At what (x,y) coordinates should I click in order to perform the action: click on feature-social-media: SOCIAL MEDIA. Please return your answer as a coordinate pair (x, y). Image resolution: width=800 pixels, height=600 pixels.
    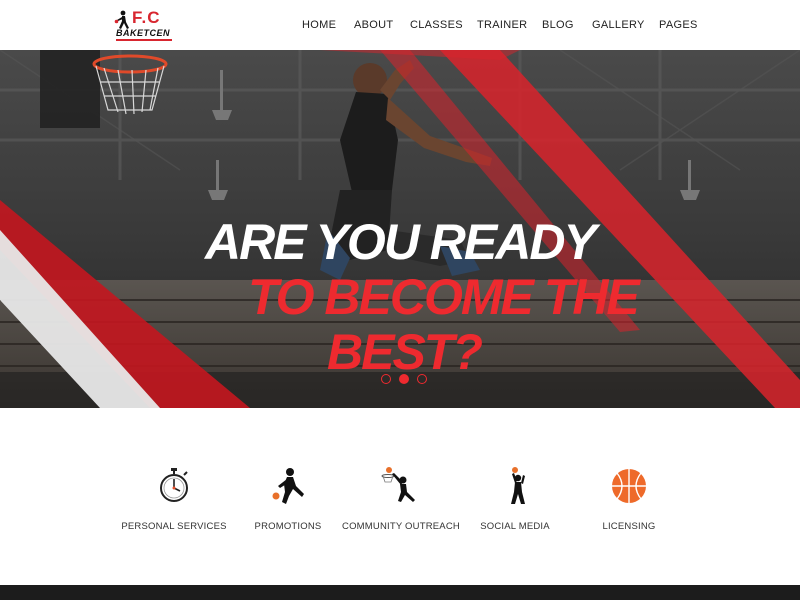
    Looking at the image, I should click on (515, 501).